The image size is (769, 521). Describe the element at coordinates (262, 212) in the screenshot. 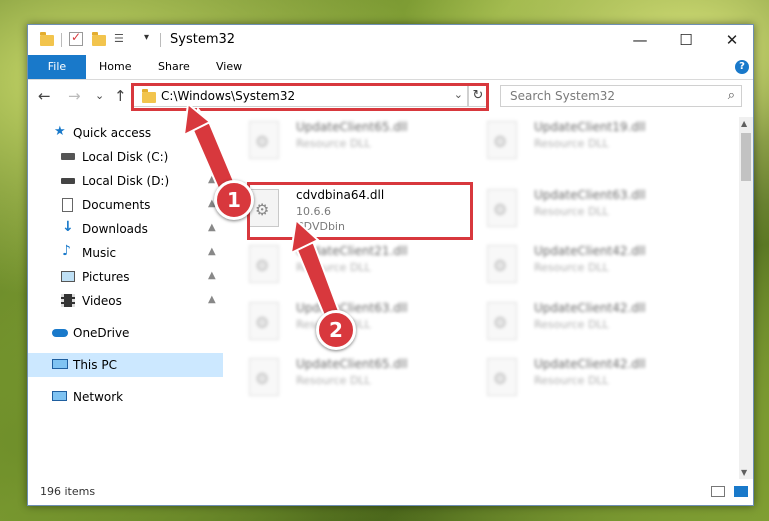

I see `annotation-arrows` at that location.